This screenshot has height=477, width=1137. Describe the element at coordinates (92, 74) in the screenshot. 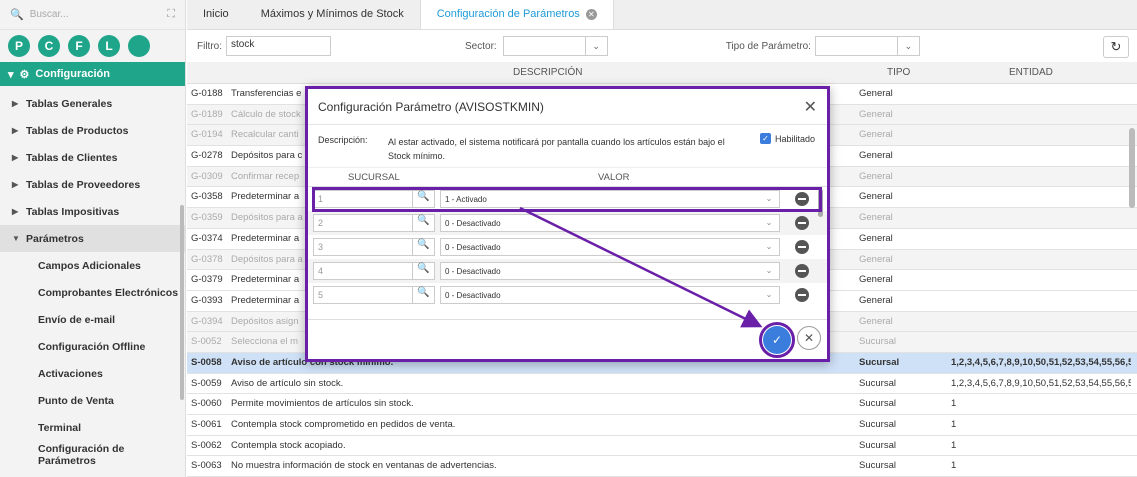

I see `sidebar-section-configuracion: ▾ ⚙ Configuración` at that location.